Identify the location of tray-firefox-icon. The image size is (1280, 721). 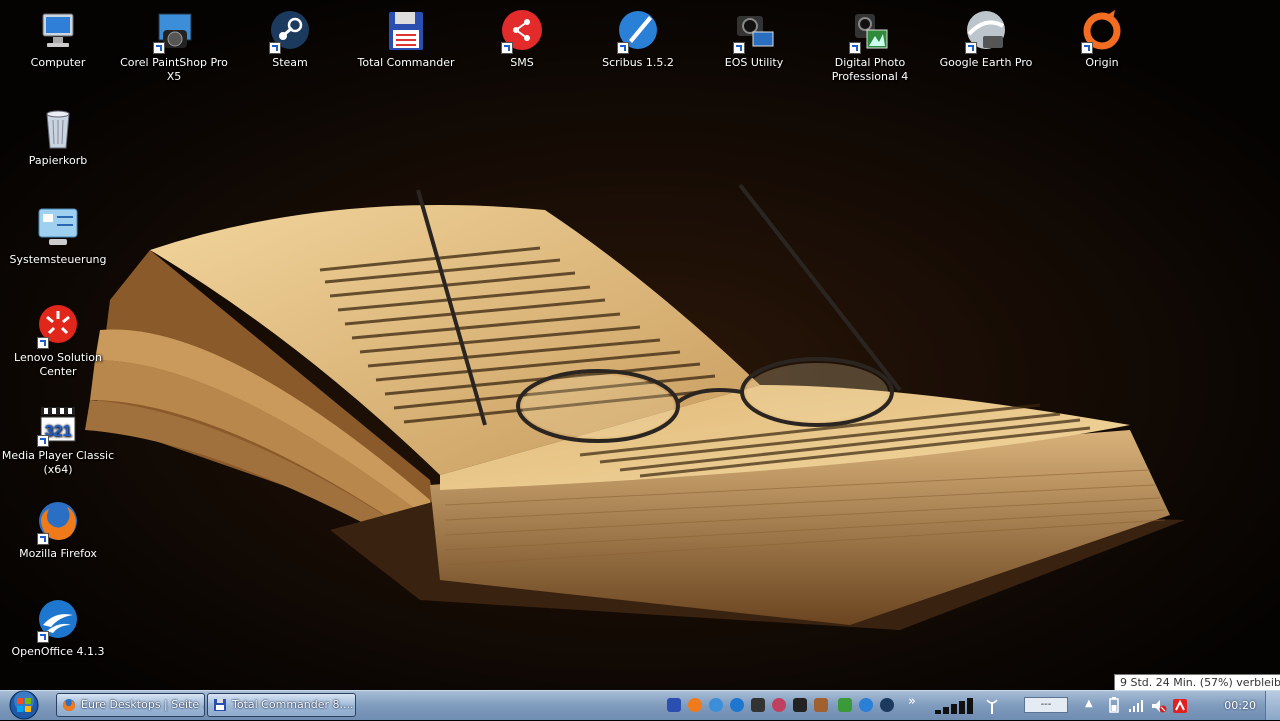
(695, 705).